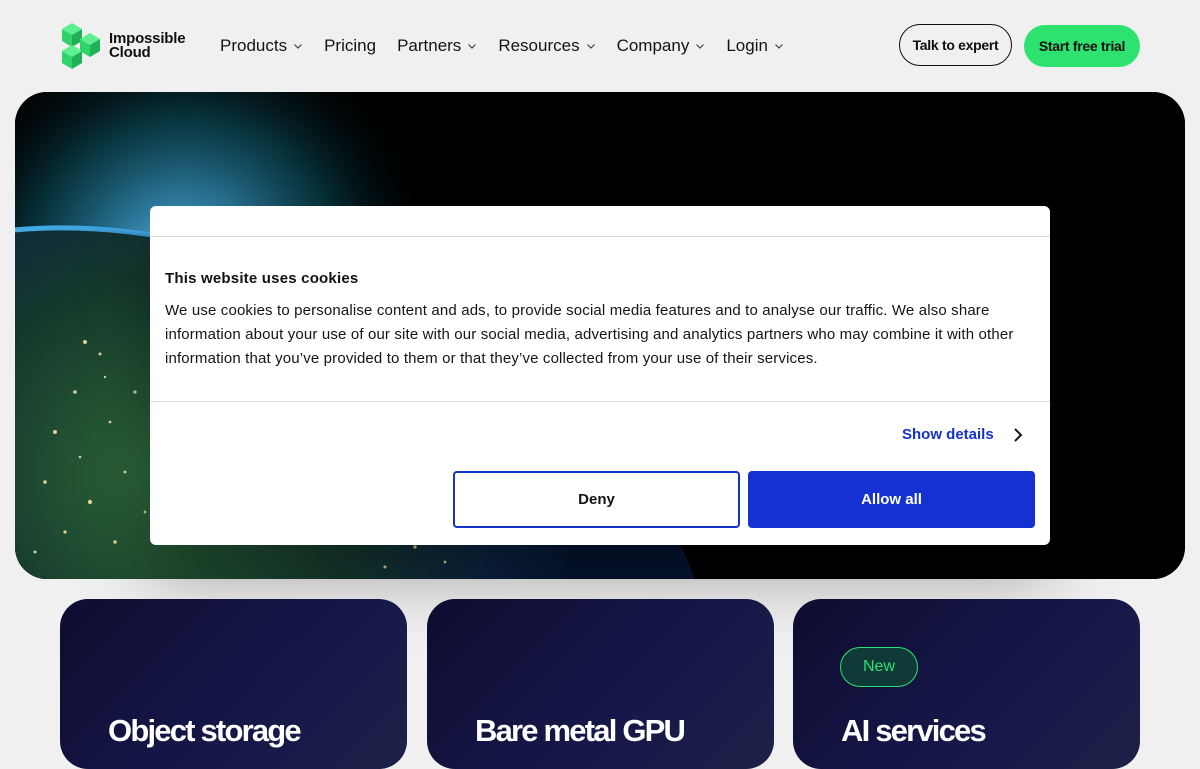 This screenshot has width=1200, height=769. I want to click on nav-item-resources: Resources, so click(546, 46).